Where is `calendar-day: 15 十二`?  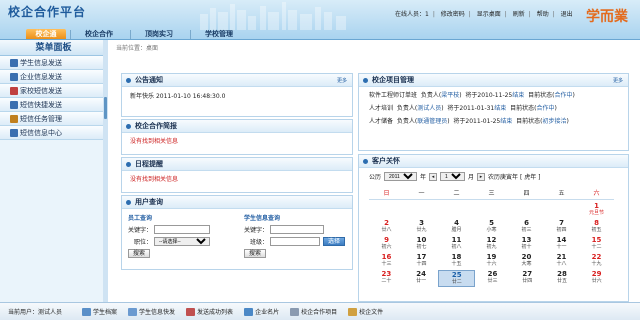
calendar-day: 15 十二 is located at coordinates (596, 244).